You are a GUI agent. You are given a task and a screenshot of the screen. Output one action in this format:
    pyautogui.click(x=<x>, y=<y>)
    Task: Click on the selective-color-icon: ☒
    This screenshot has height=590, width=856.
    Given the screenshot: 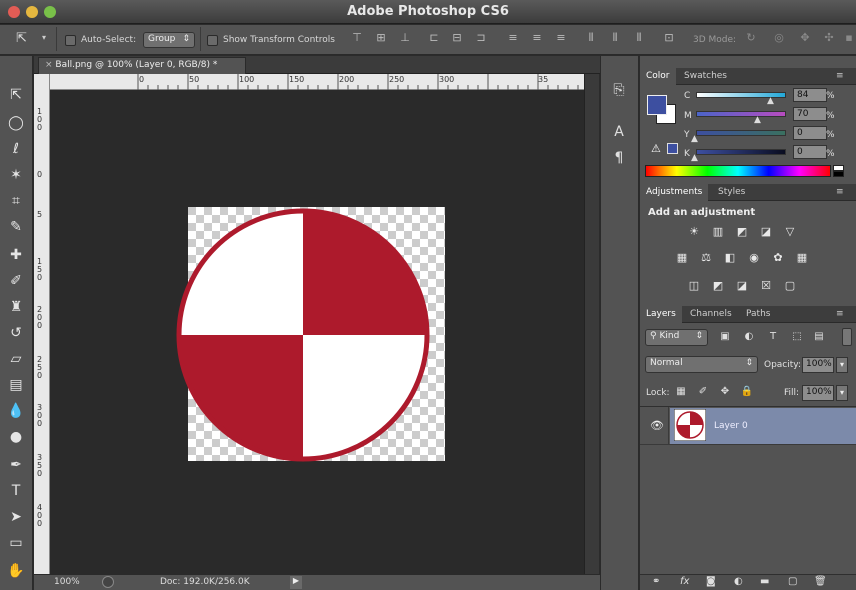 What is the action you would take?
    pyautogui.click(x=766, y=286)
    